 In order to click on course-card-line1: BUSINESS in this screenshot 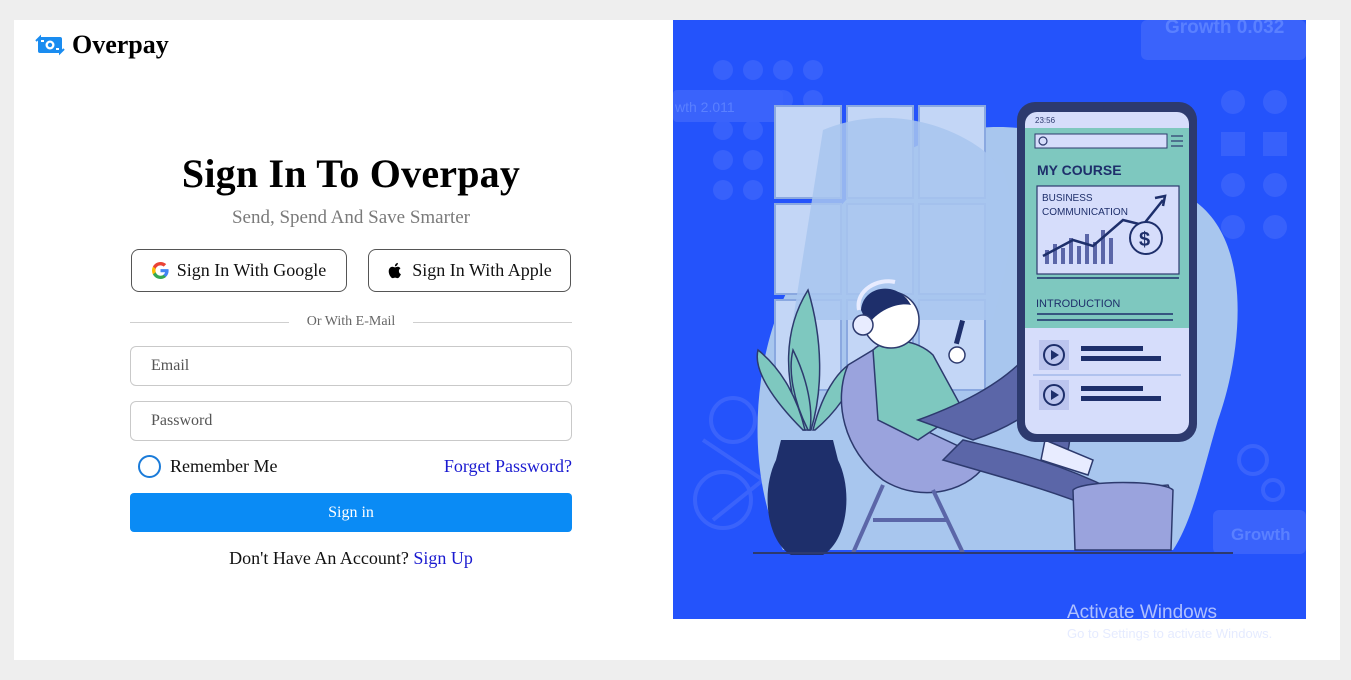, I will do `click(1067, 198)`.